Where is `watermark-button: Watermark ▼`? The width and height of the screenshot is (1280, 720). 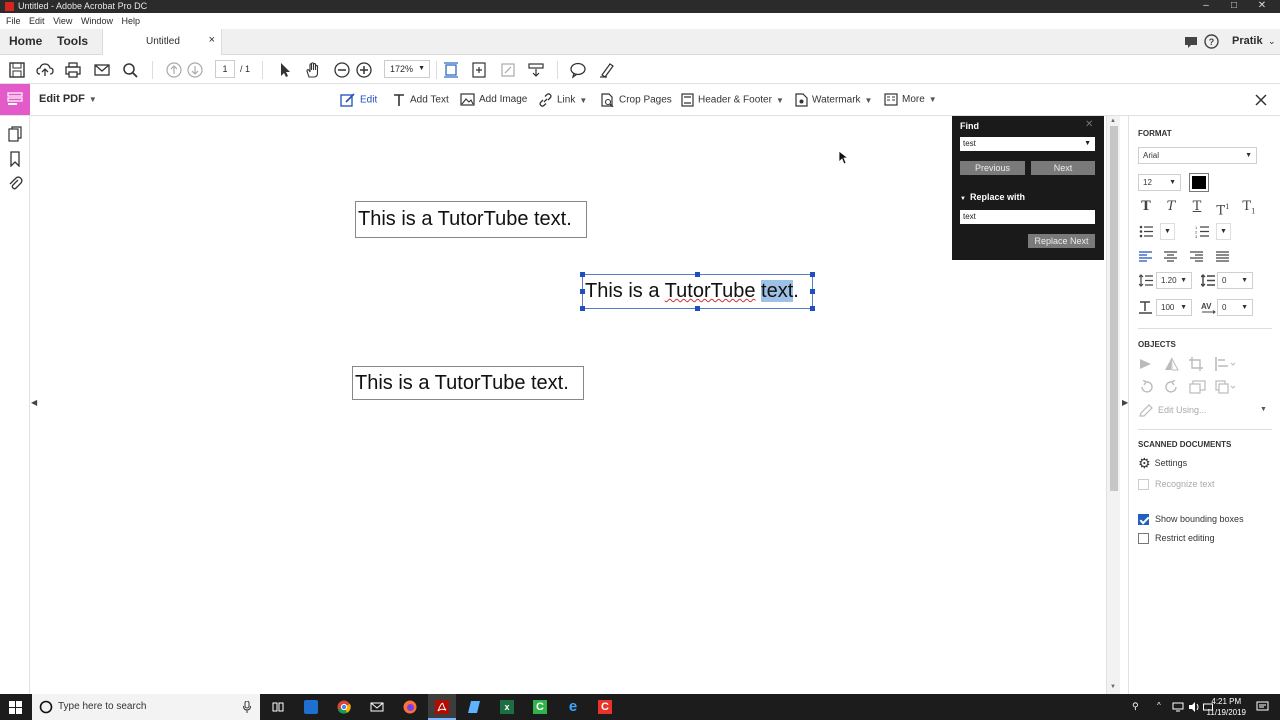
watermark-button: Watermark ▼ is located at coordinates (833, 100).